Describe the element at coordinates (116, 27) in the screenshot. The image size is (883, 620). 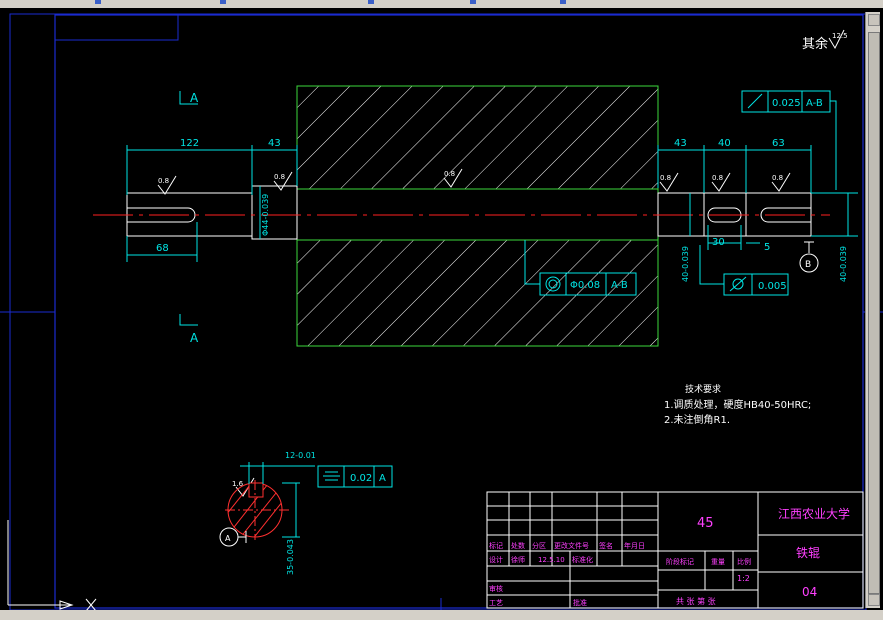
I see `corner-box` at that location.